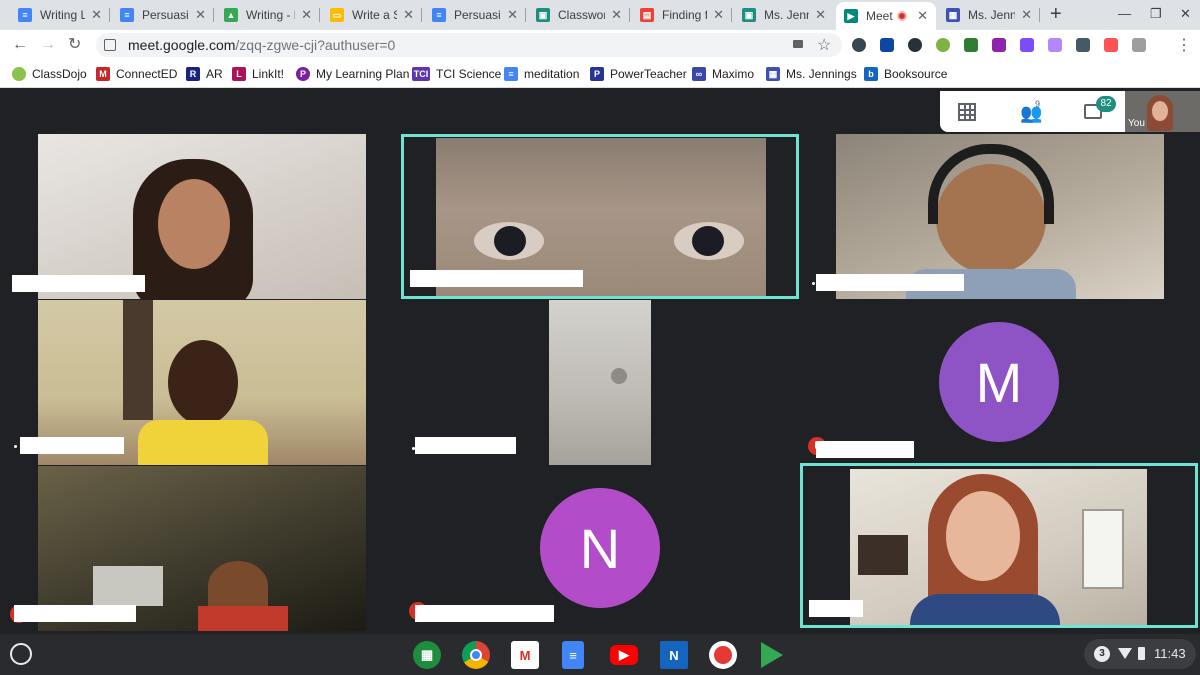 The height and width of the screenshot is (675, 1200). What do you see at coordinates (600, 216) in the screenshot?
I see `participant-tile-active-speaker` at bounding box center [600, 216].